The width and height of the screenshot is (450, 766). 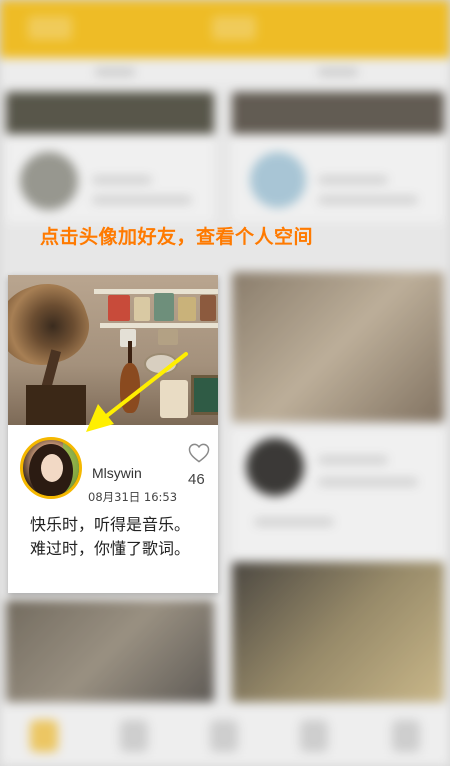 What do you see at coordinates (130, 388) in the screenshot?
I see `violin` at bounding box center [130, 388].